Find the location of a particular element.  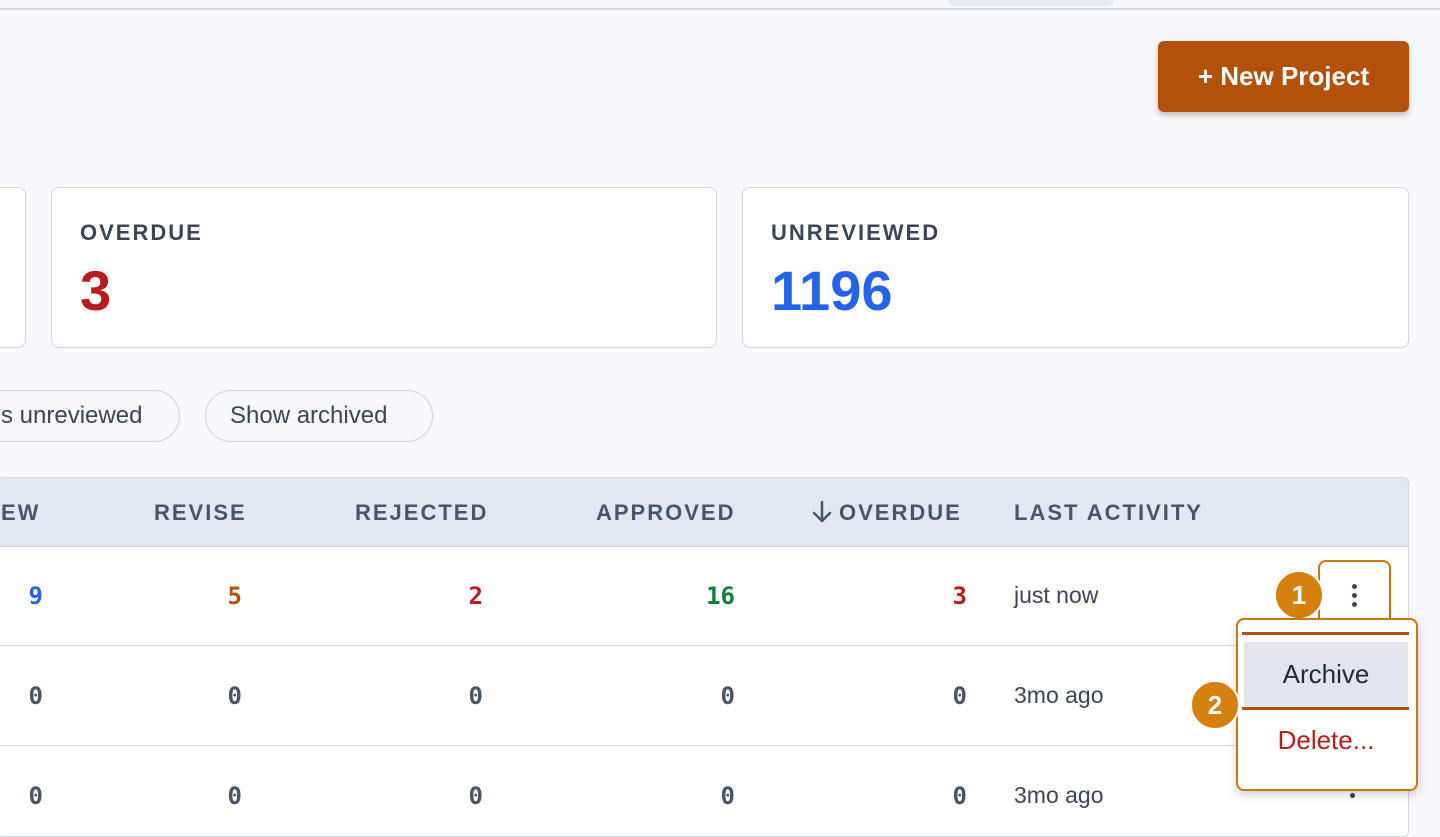

cell-review: 9 is located at coordinates (35, 596).